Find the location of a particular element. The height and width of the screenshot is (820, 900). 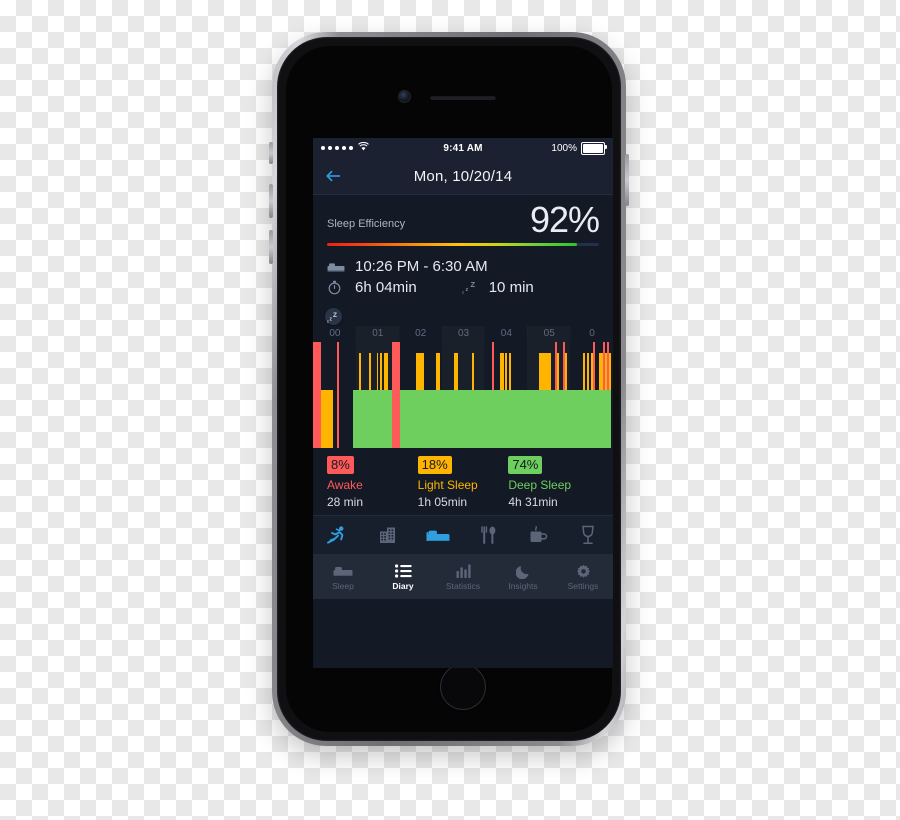

time-in-bed-row: 10:26 PM - 6:30 AM is located at coordinates (463, 266).